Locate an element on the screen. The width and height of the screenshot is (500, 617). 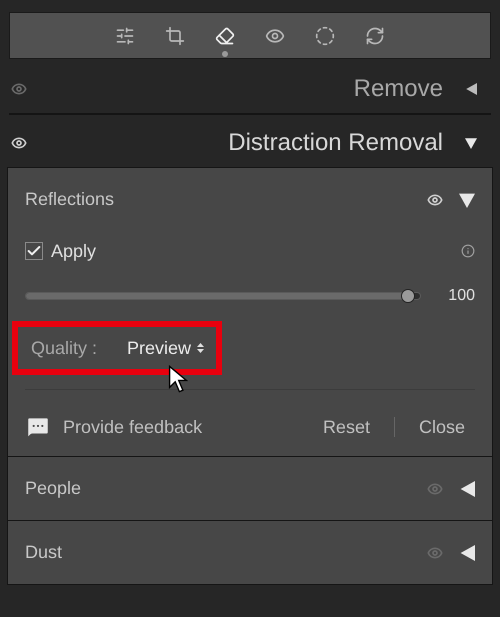
subsection-title: People is located at coordinates (53, 488).